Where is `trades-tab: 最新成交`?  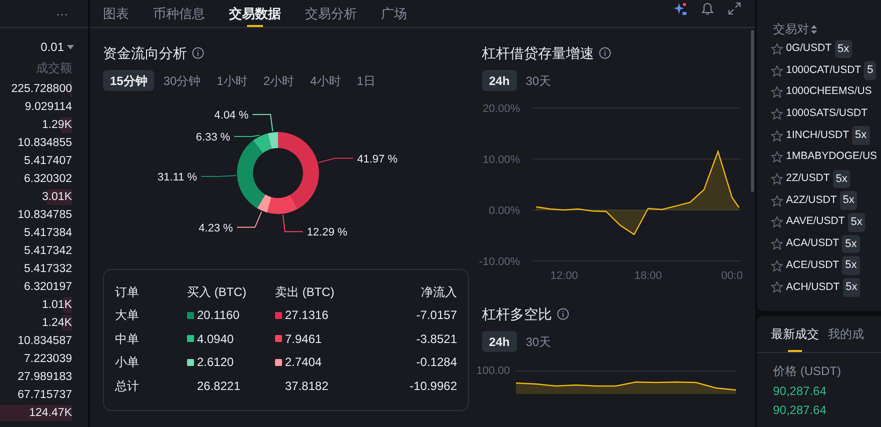
trades-tab: 最新成交 is located at coordinates (795, 334).